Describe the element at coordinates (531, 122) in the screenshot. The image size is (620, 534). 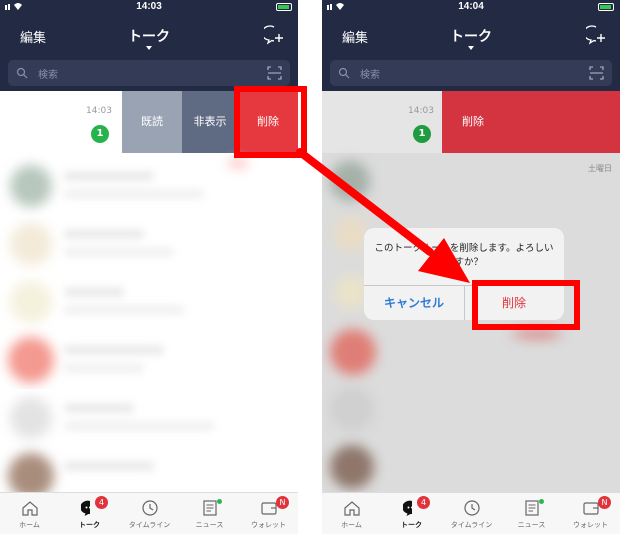
I see `delete-button: 削除` at that location.